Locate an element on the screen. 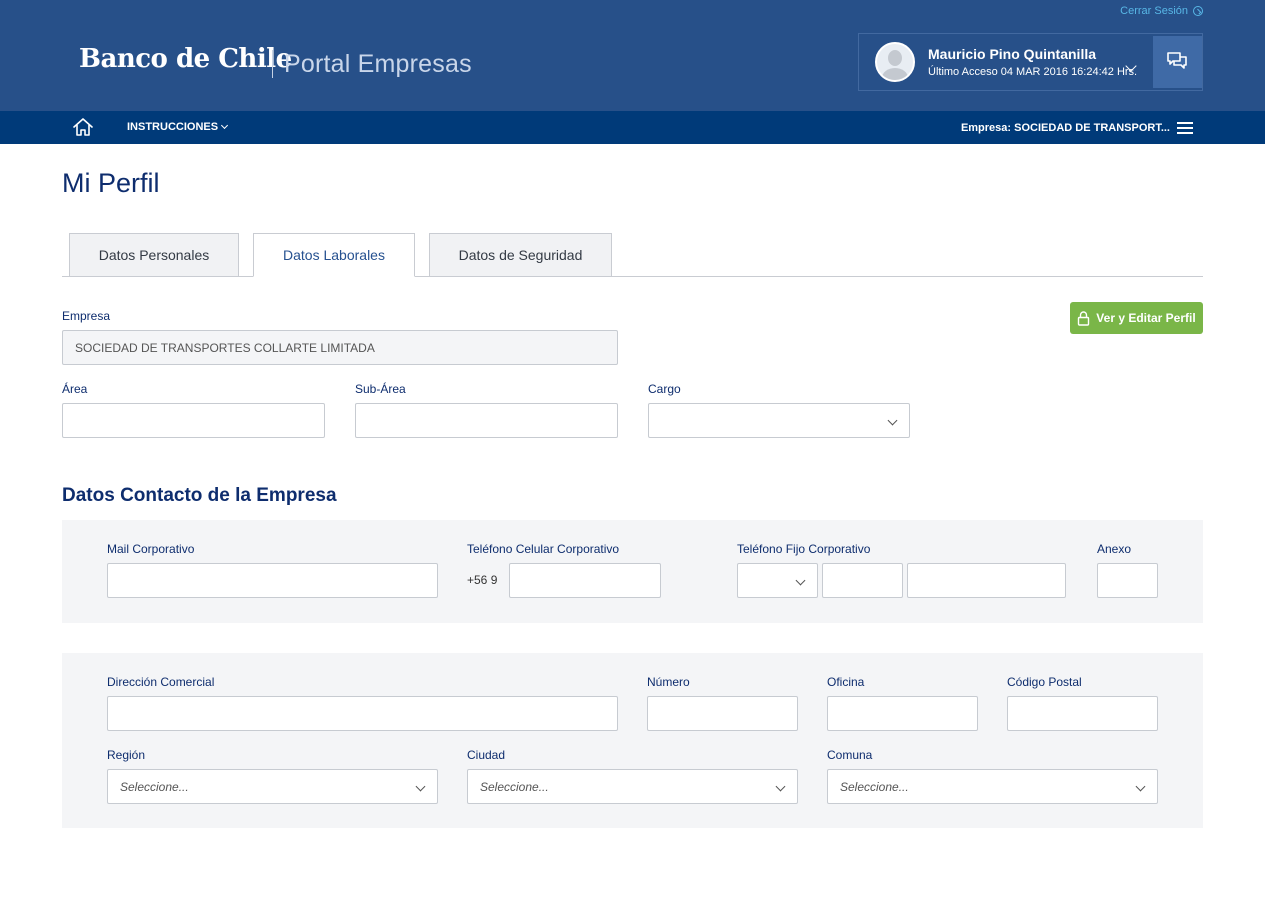  hamburger-menu-icon is located at coordinates (1185, 128).